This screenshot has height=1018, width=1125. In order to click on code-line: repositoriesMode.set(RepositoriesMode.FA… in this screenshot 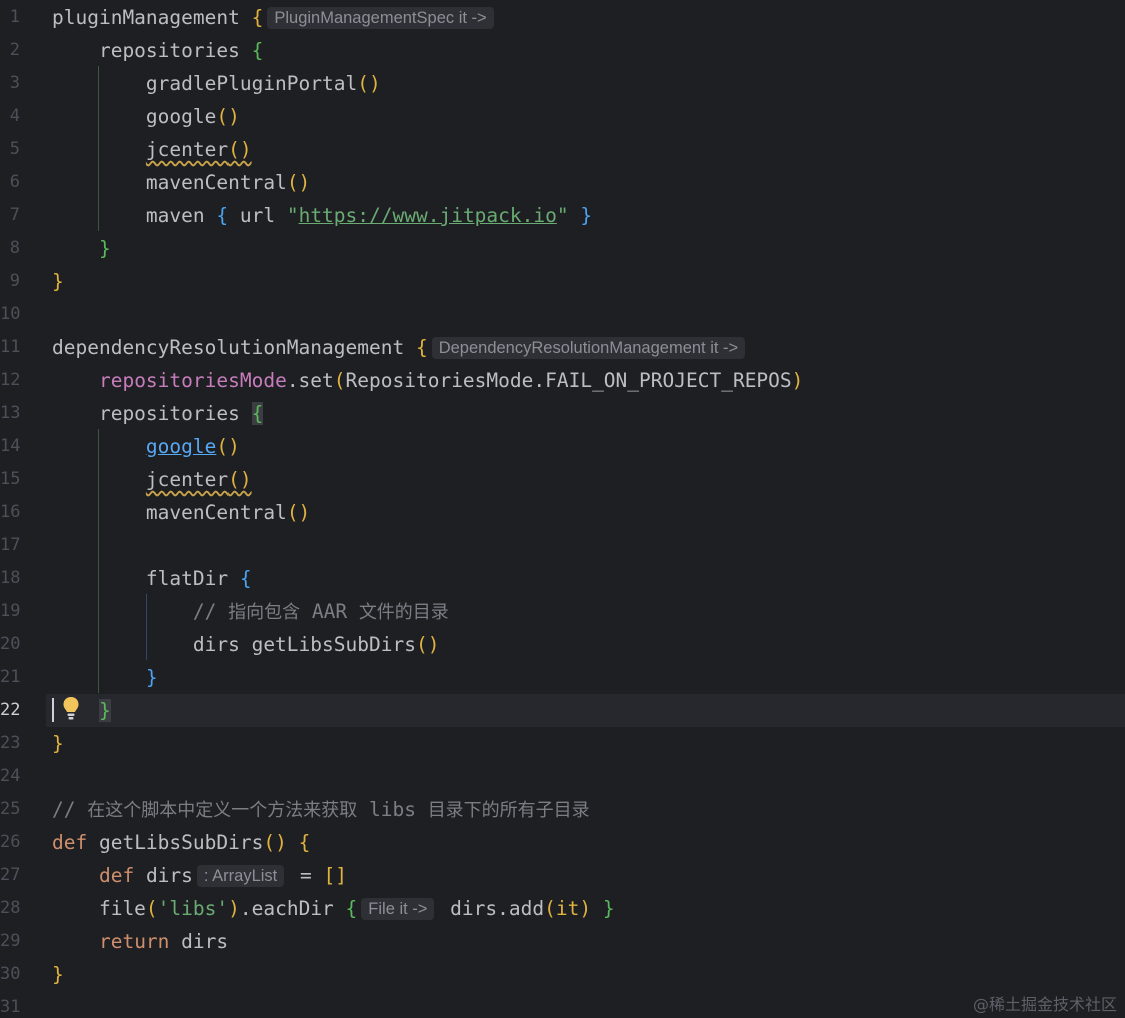, I will do `click(427, 380)`.